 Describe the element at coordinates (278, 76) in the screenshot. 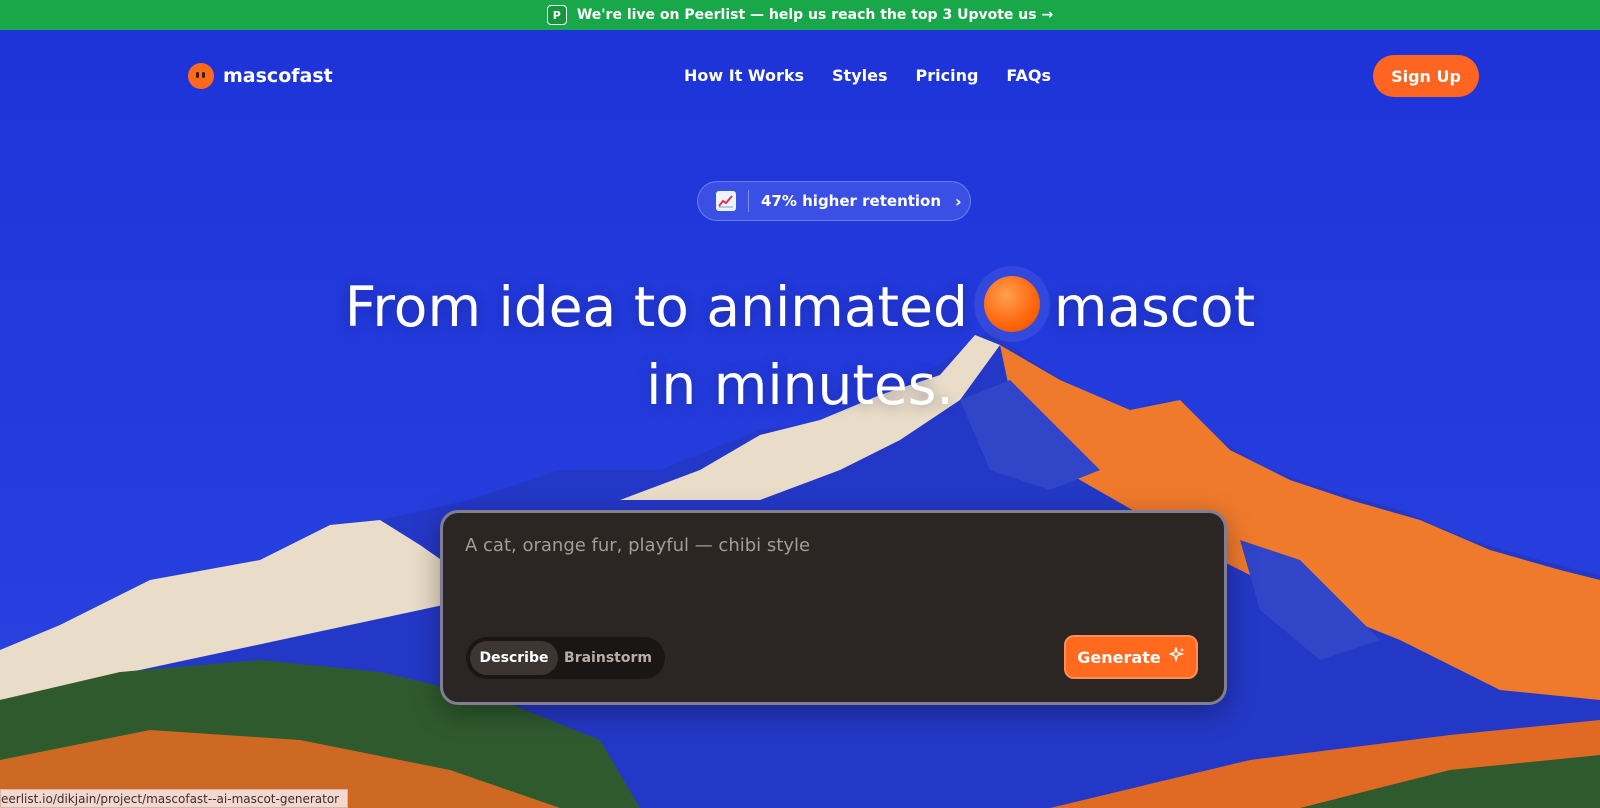

I see `logo-text: mascofast` at that location.